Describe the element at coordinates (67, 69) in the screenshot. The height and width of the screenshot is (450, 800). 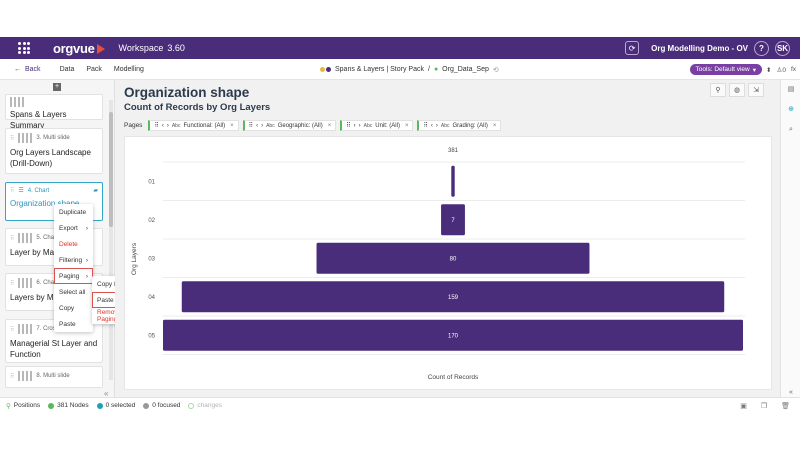
I see `menu-data: Data` at that location.